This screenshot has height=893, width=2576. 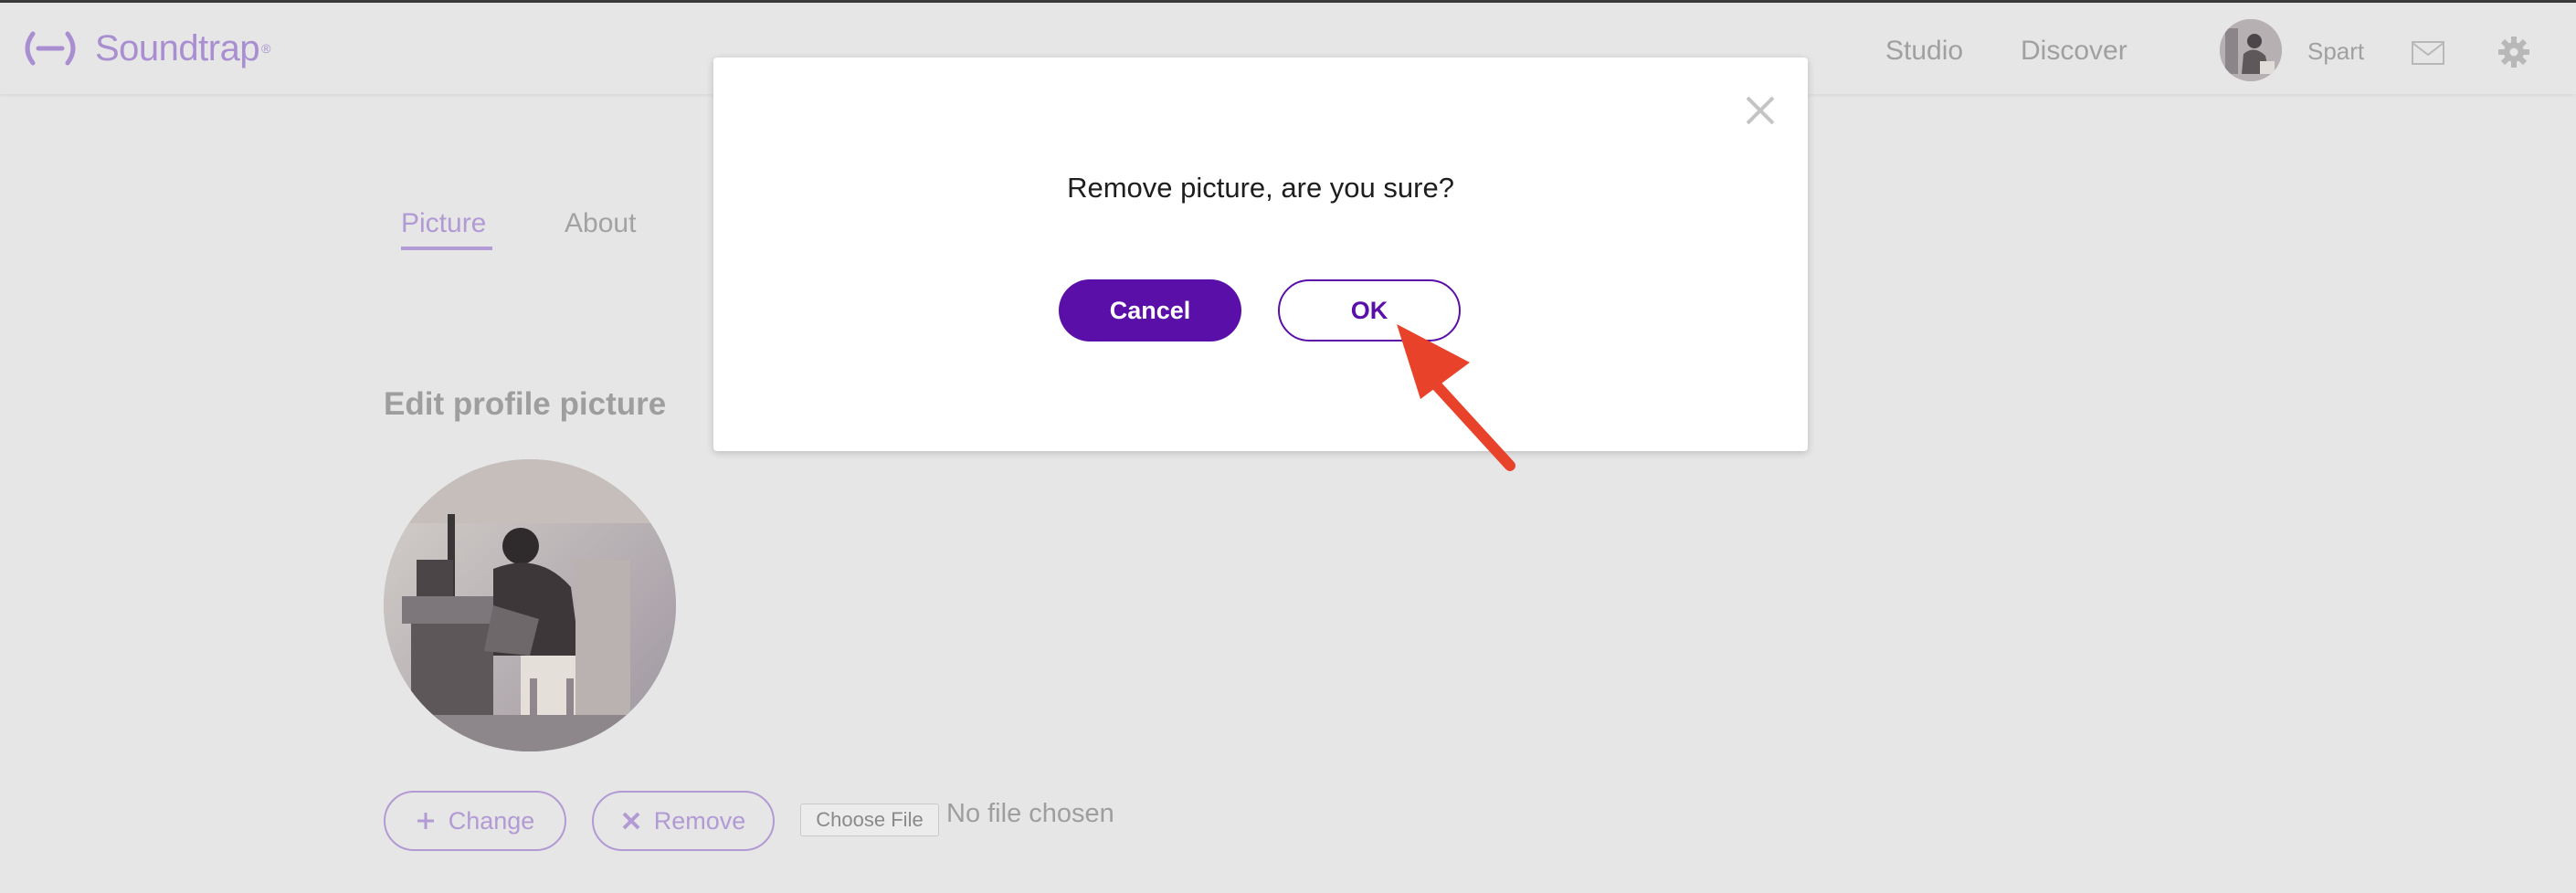 I want to click on arrow-pointer-icon, so click(x=1456, y=397).